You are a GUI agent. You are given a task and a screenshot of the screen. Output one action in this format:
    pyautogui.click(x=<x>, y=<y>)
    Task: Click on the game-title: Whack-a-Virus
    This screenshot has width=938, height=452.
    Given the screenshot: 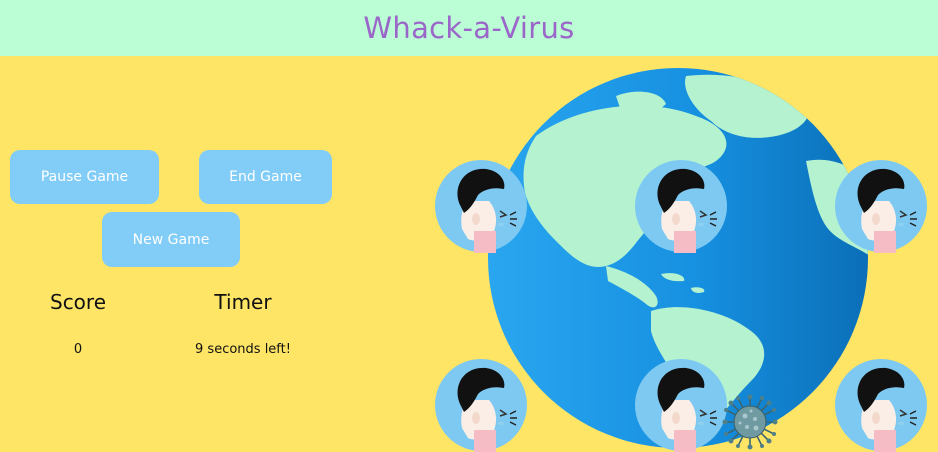 What is the action you would take?
    pyautogui.click(x=469, y=28)
    